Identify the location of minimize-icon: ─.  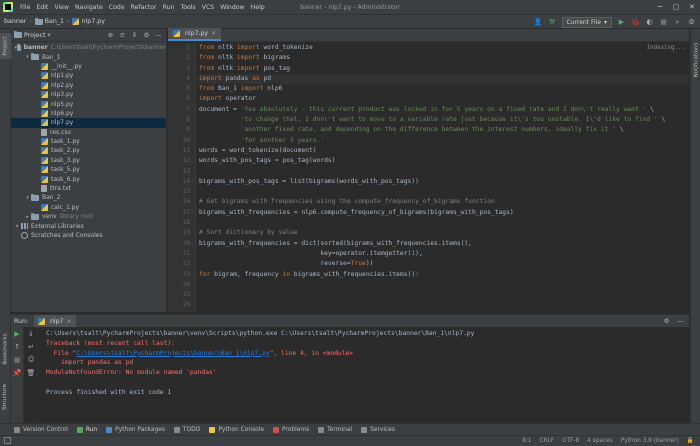
(660, 7).